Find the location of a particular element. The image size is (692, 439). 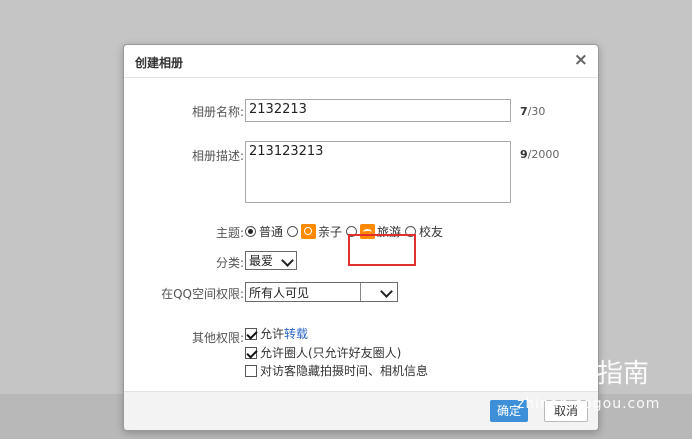

permission-label: 在QQ空间权限: is located at coordinates (202, 294).